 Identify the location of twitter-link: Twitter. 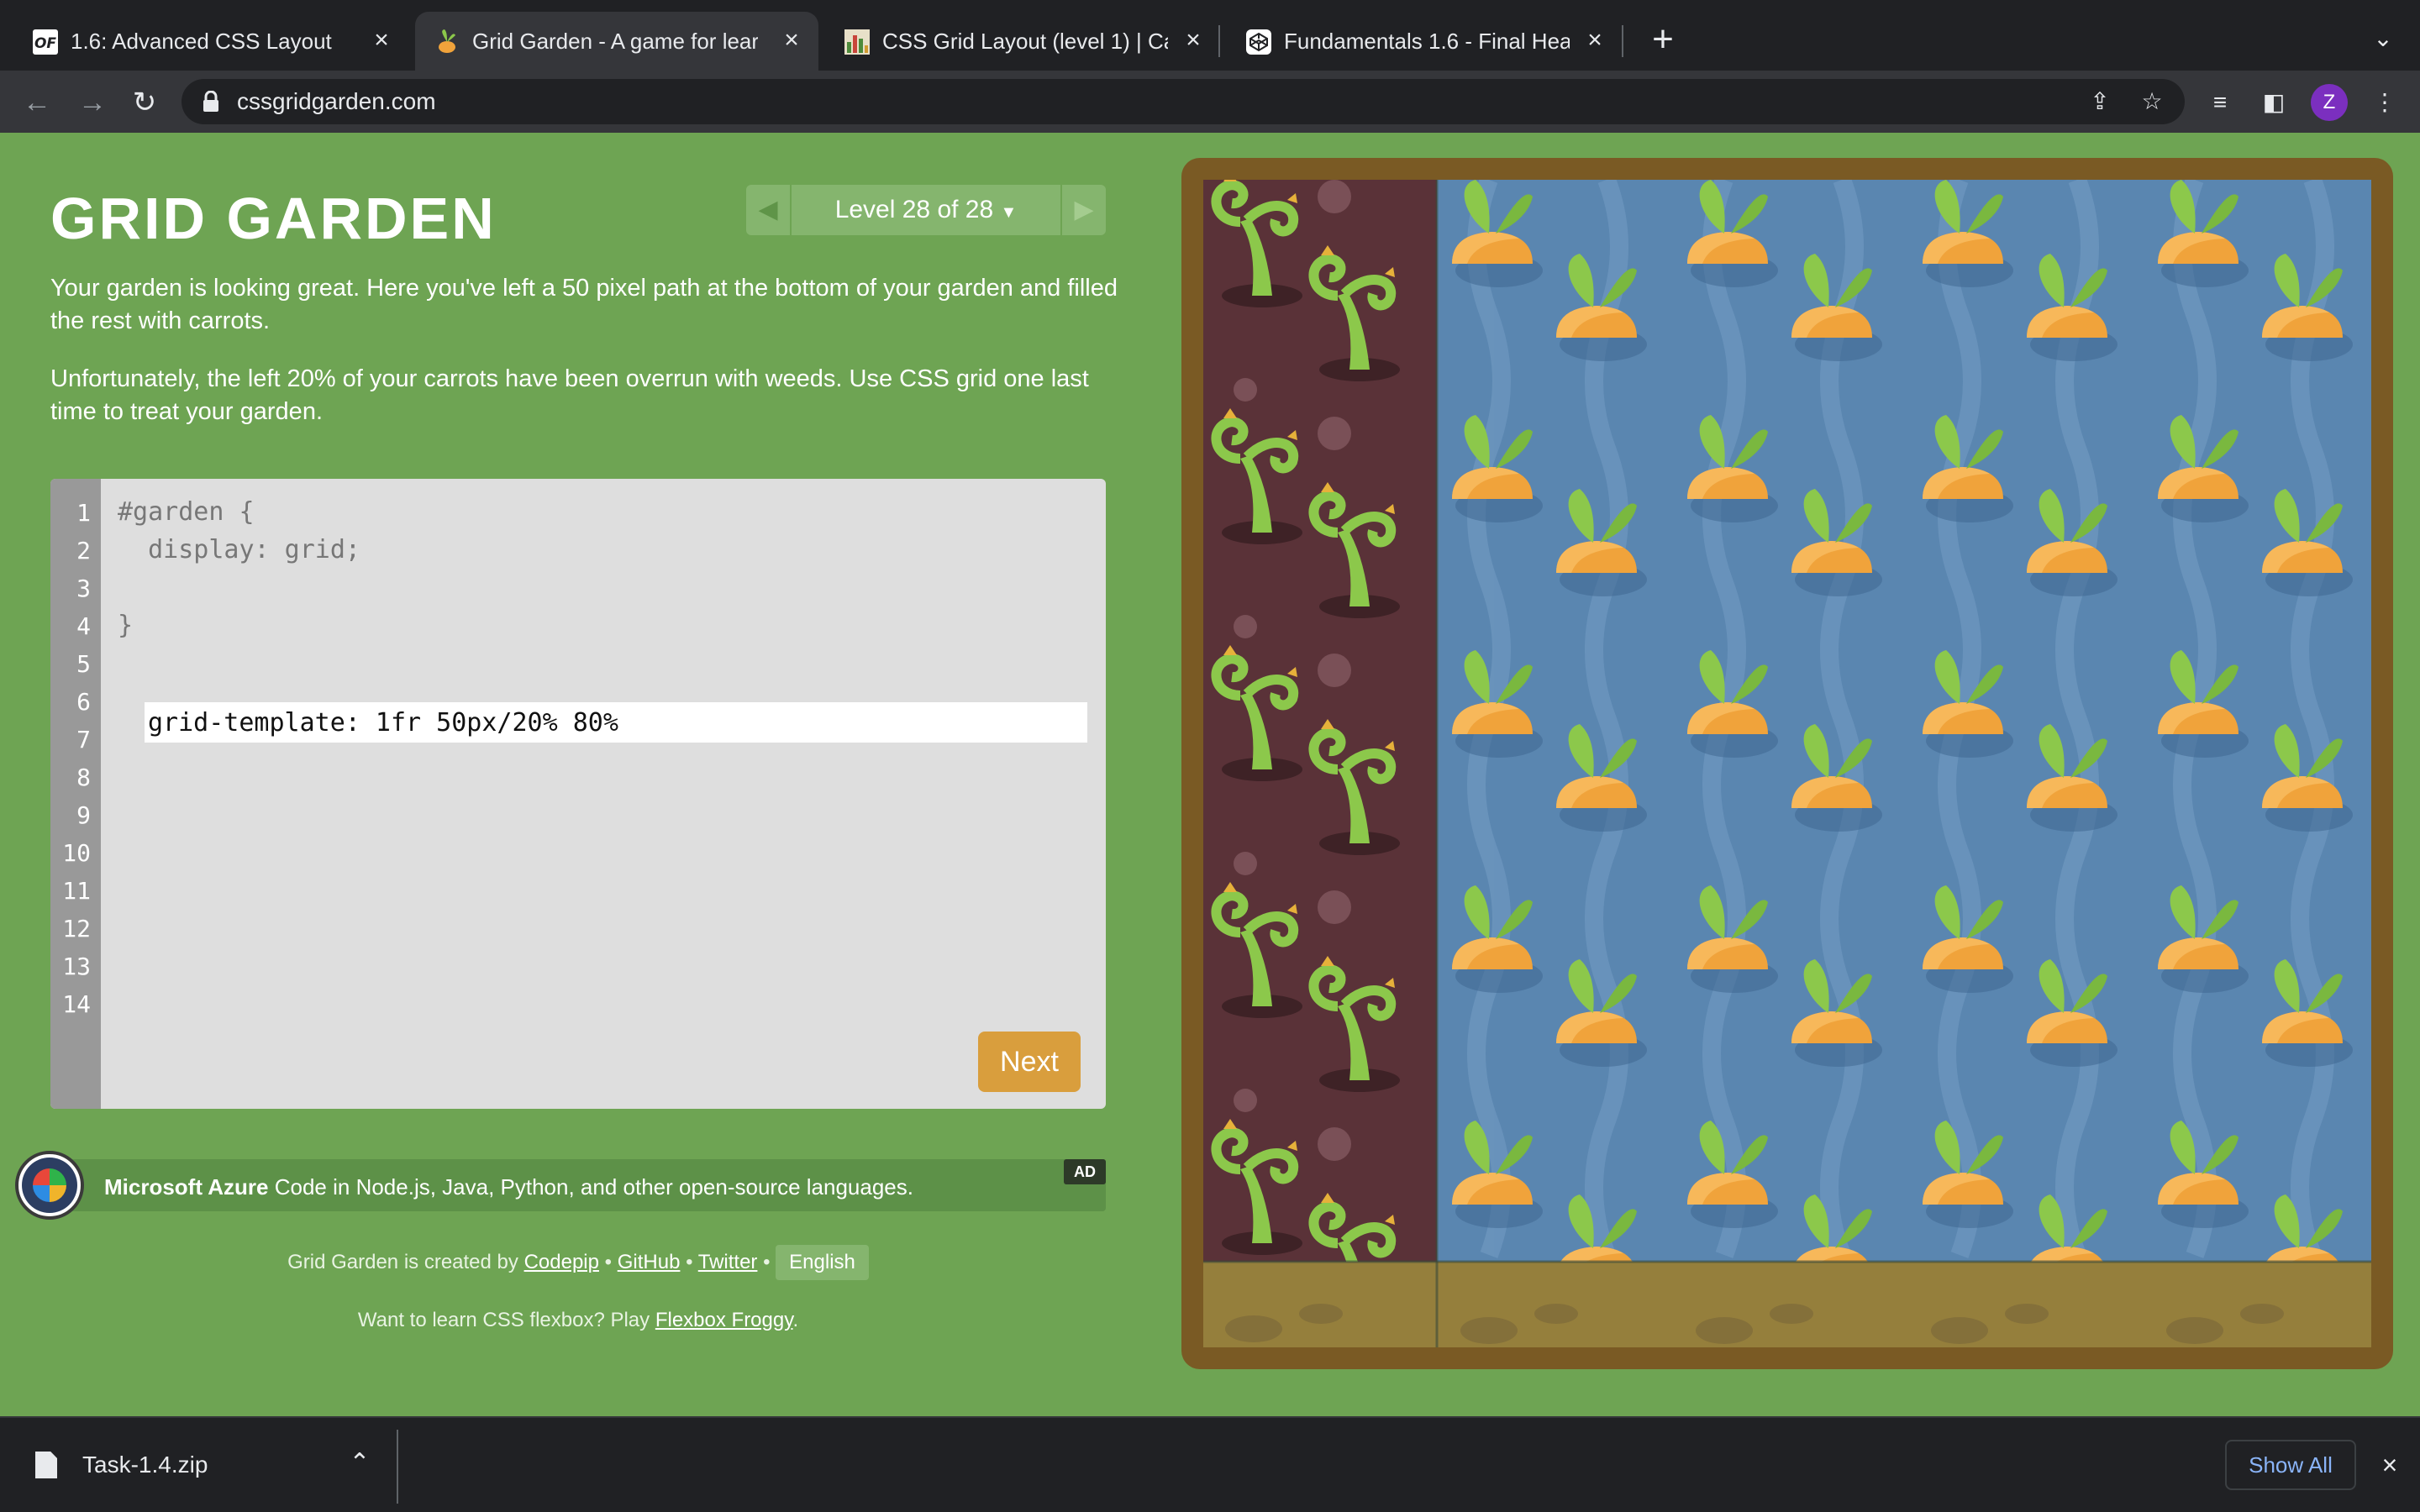
(728, 1262).